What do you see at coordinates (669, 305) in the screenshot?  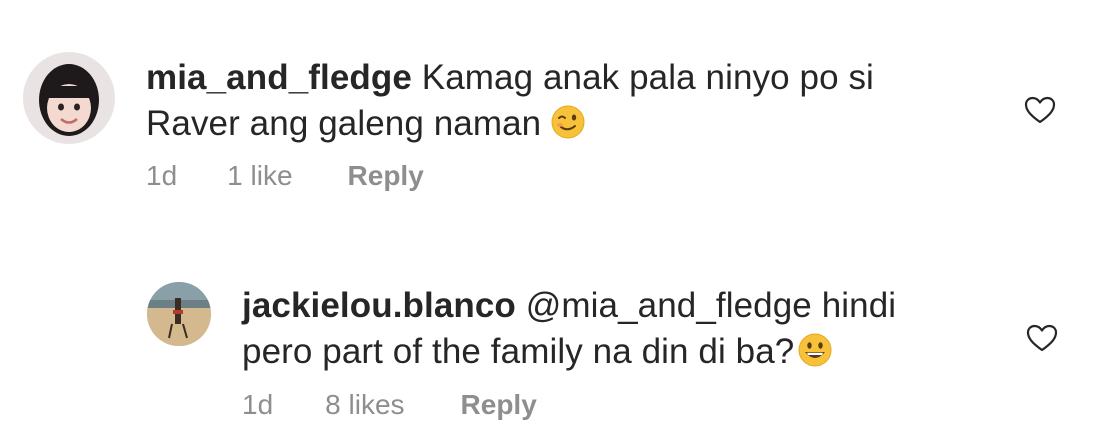 I see `mention-link: @mia_and_fledge` at bounding box center [669, 305].